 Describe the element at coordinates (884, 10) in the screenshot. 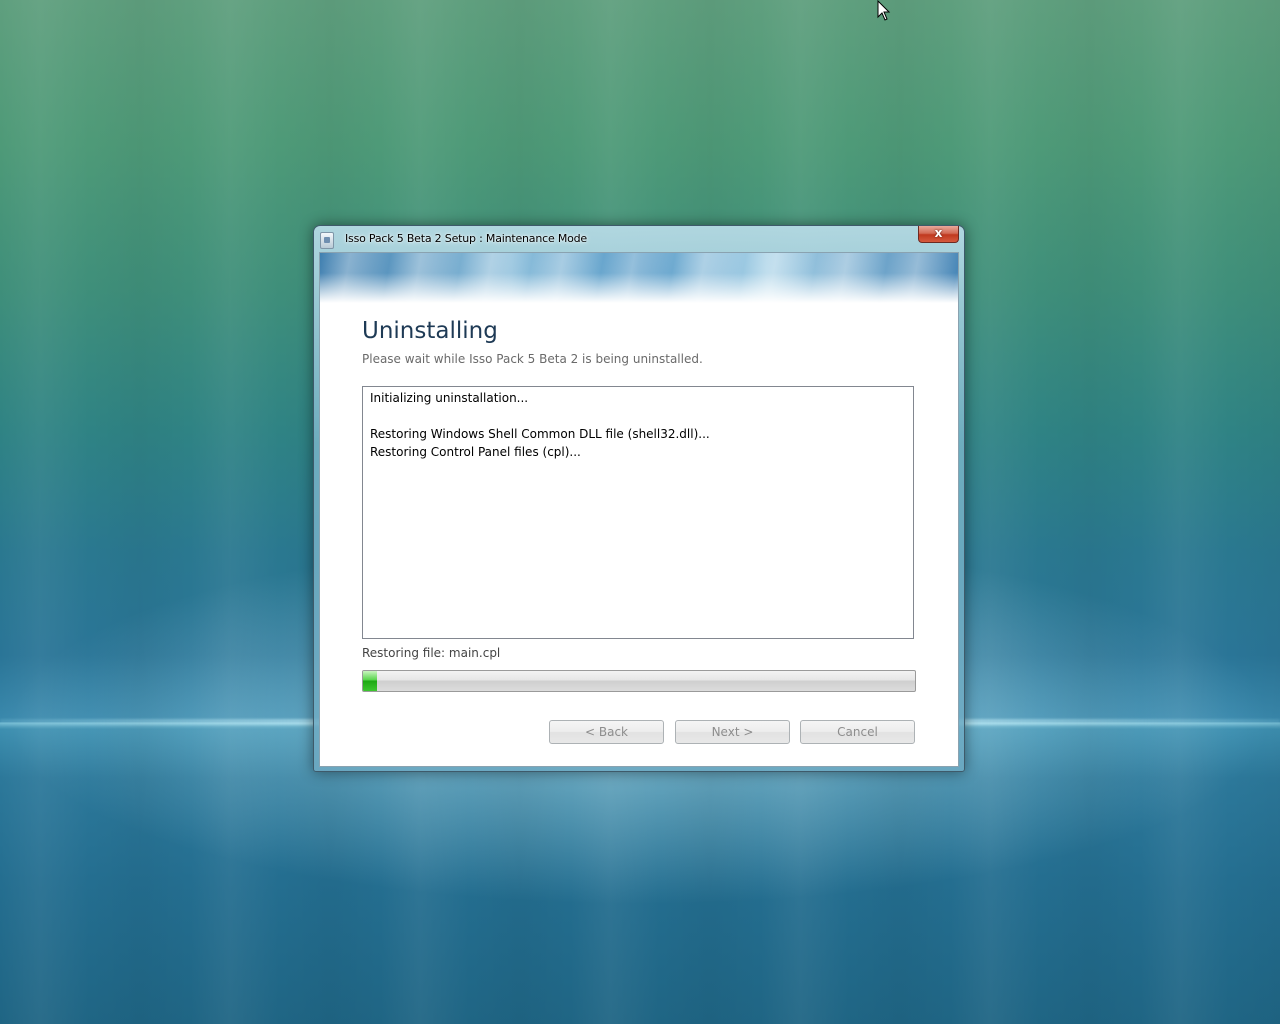

I see `mouse-pointer-icon` at that location.